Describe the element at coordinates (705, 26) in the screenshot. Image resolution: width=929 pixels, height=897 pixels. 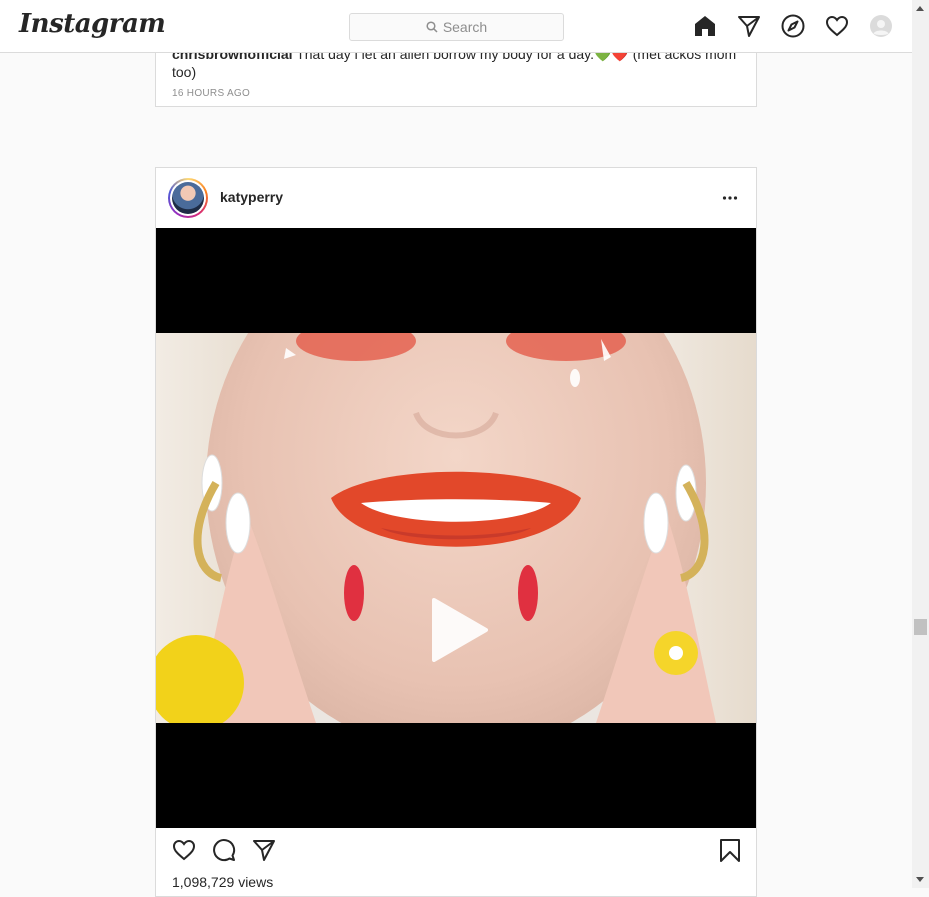
I see `home-icon` at that location.